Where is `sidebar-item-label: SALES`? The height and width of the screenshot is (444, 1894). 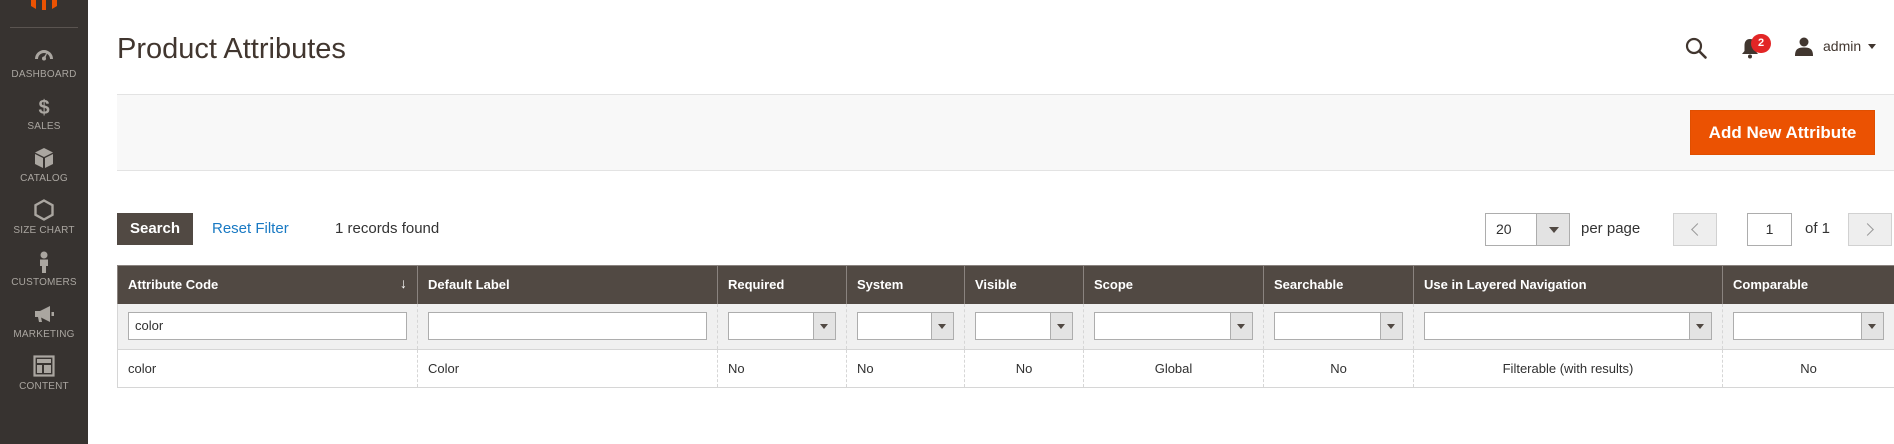
sidebar-item-label: SALES is located at coordinates (44, 126).